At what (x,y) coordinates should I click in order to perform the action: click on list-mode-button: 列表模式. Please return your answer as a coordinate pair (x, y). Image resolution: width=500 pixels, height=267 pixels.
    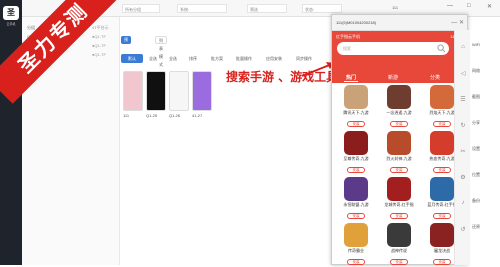
    Looking at the image, I should click on (161, 51).